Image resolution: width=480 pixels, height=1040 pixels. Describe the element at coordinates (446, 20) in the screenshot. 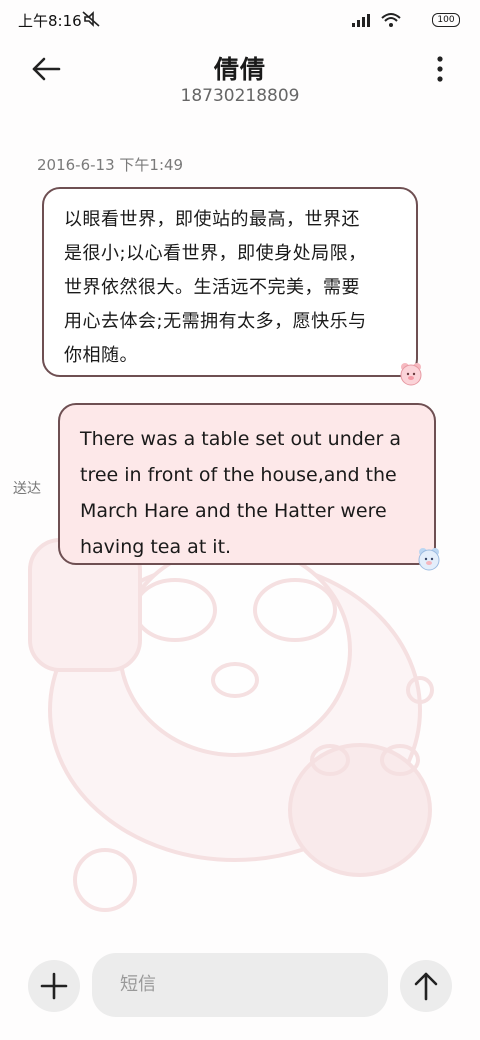

I see `battery-icon: 100` at that location.